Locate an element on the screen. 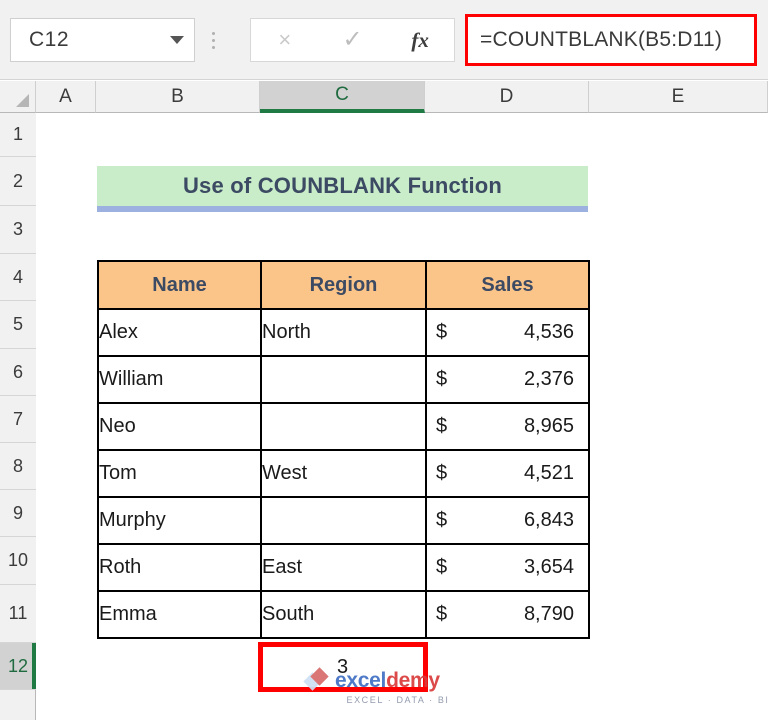  column-header-region: Region is located at coordinates (343, 285).